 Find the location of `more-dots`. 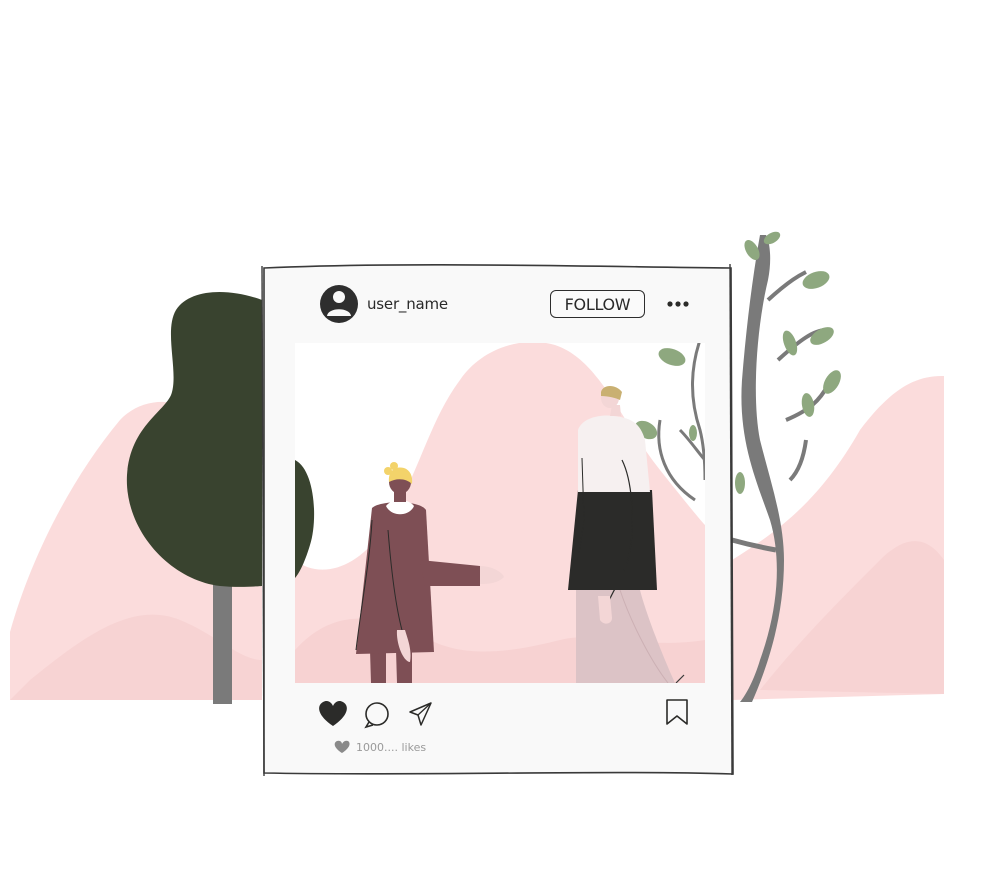

more-dots is located at coordinates (678, 304).